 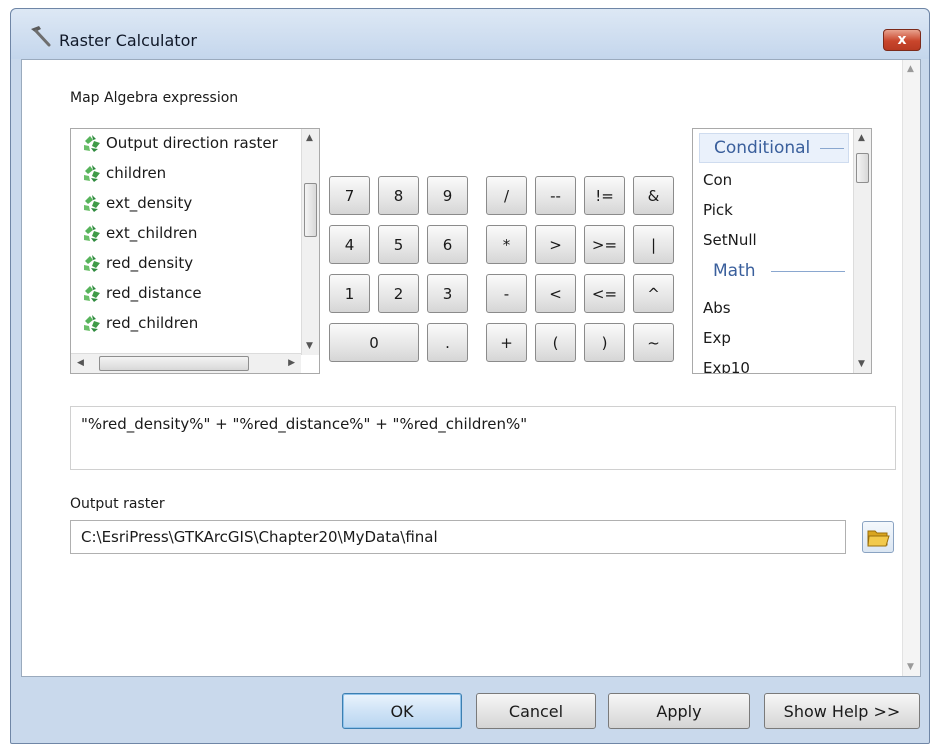 What do you see at coordinates (536, 711) in the screenshot?
I see `cancel-button: Cancel` at bounding box center [536, 711].